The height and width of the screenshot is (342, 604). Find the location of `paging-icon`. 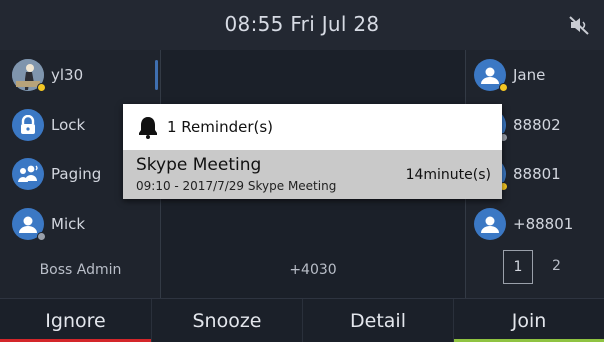

paging-icon is located at coordinates (28, 174).